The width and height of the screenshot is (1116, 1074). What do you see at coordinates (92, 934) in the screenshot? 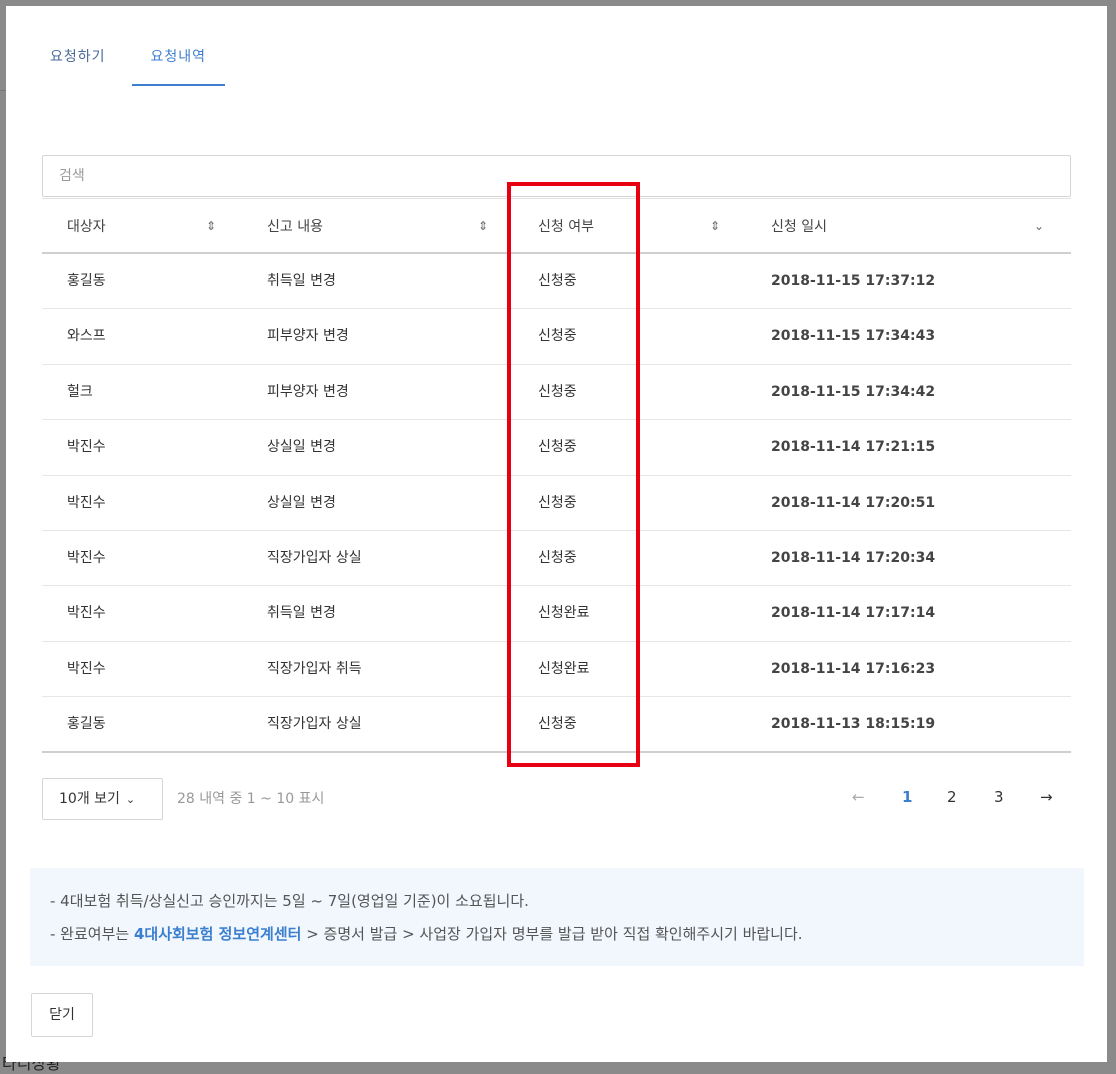
I see `notice-line-2-prefix: - 완료여부는` at bounding box center [92, 934].